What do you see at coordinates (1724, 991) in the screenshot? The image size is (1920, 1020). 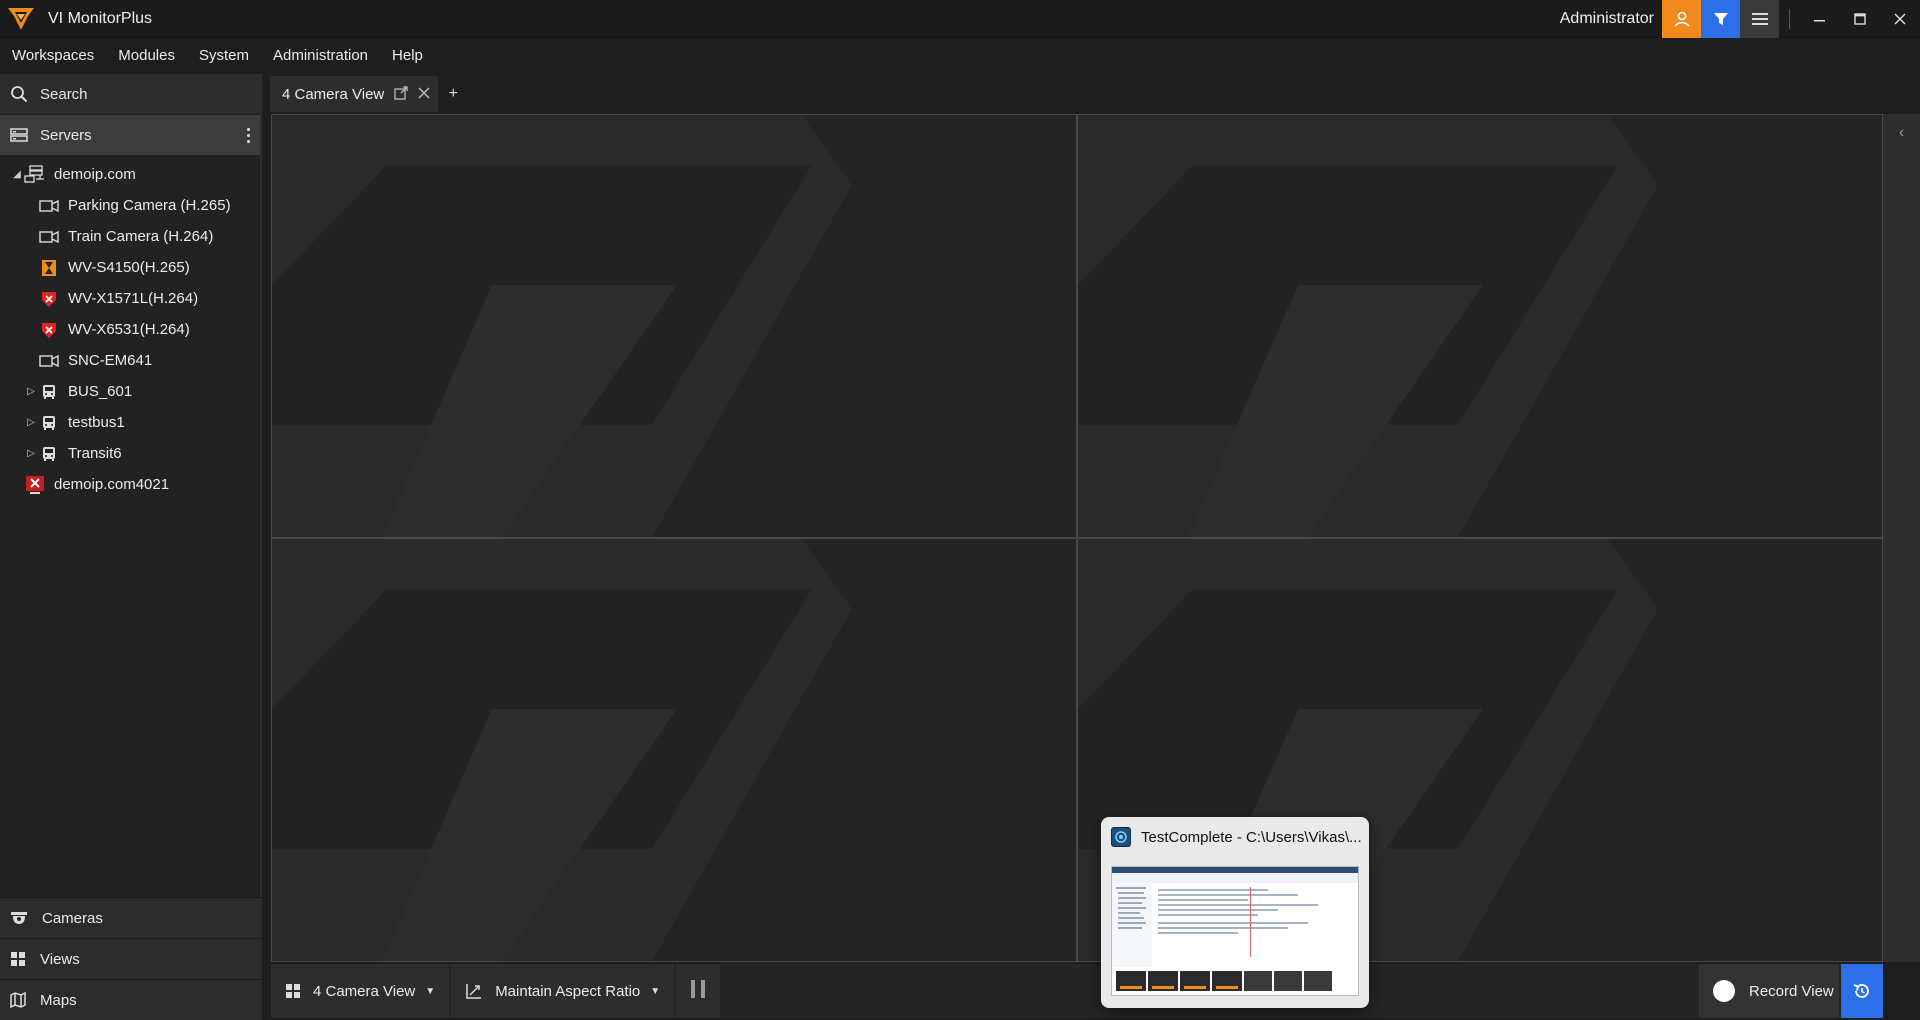 I see `record-icon` at bounding box center [1724, 991].